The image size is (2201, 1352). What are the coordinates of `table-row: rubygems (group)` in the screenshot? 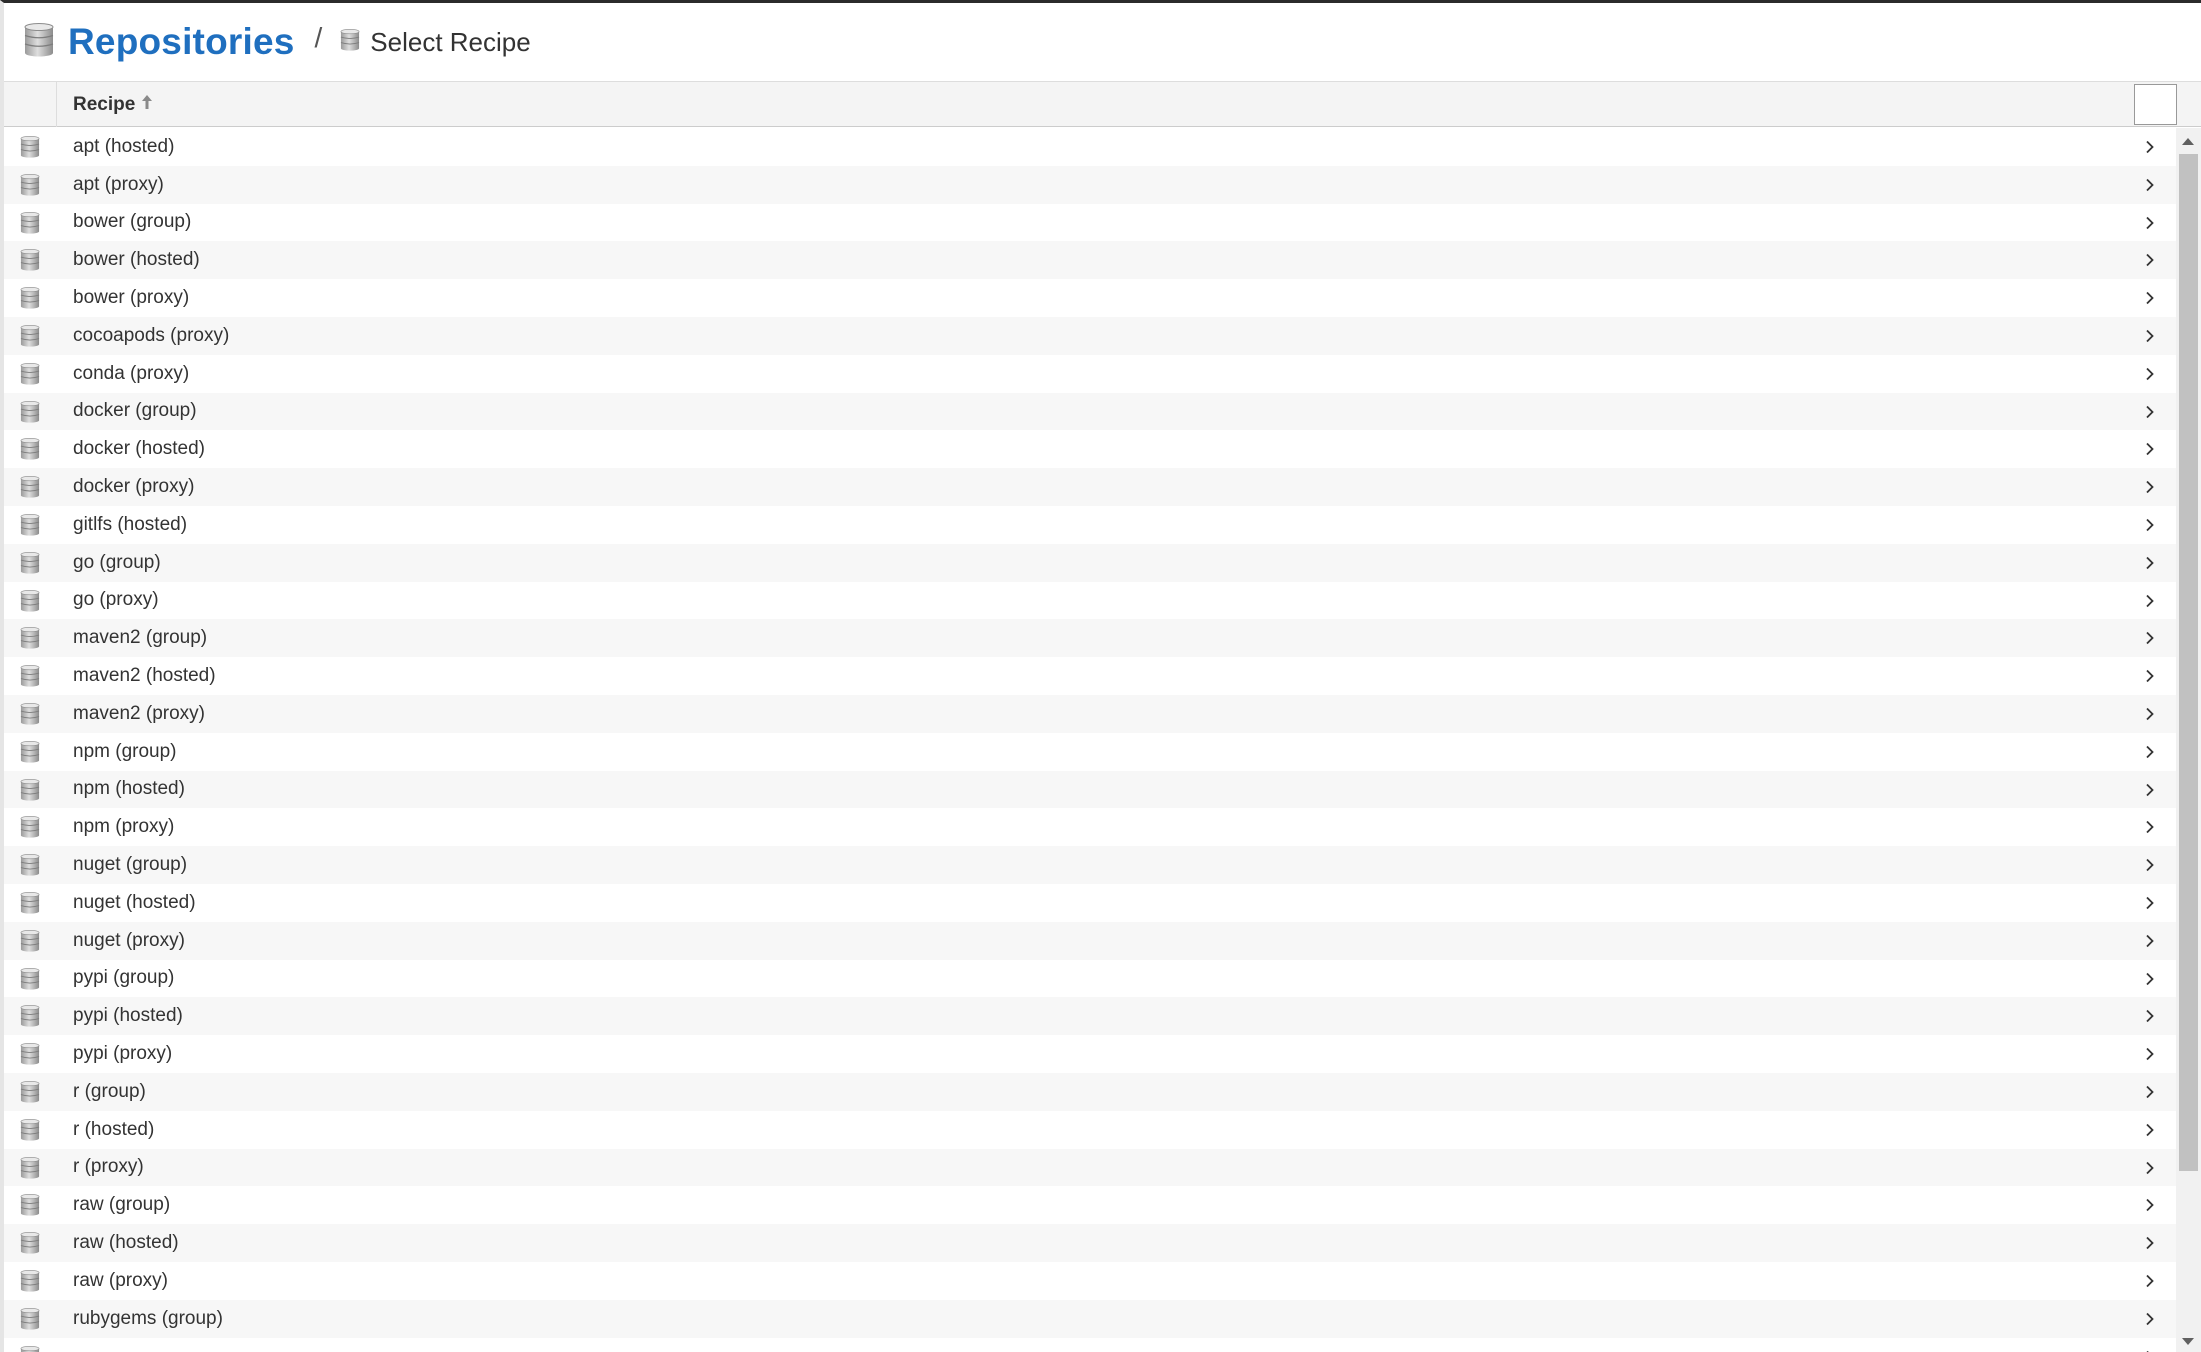 It's located at (1090, 1318).